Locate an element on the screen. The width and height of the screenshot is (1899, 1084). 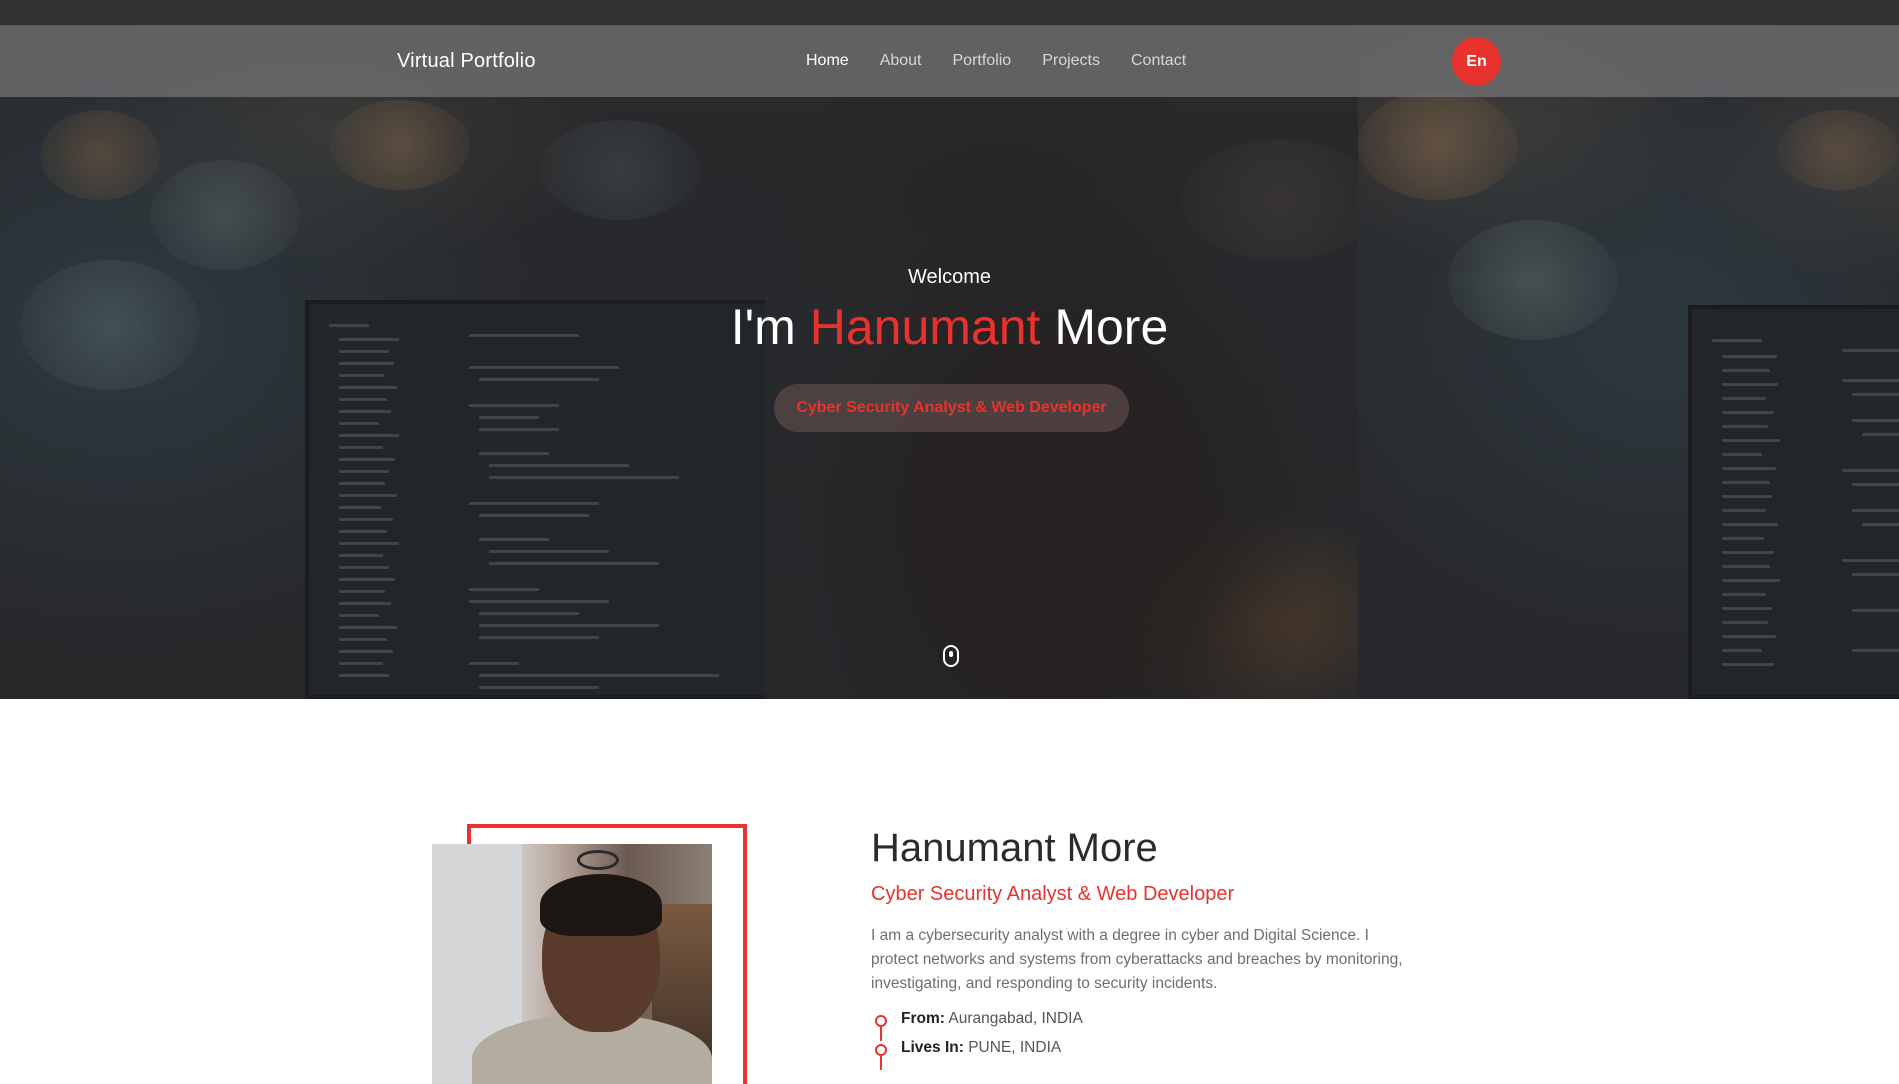
language-button: En is located at coordinates (1476, 61).